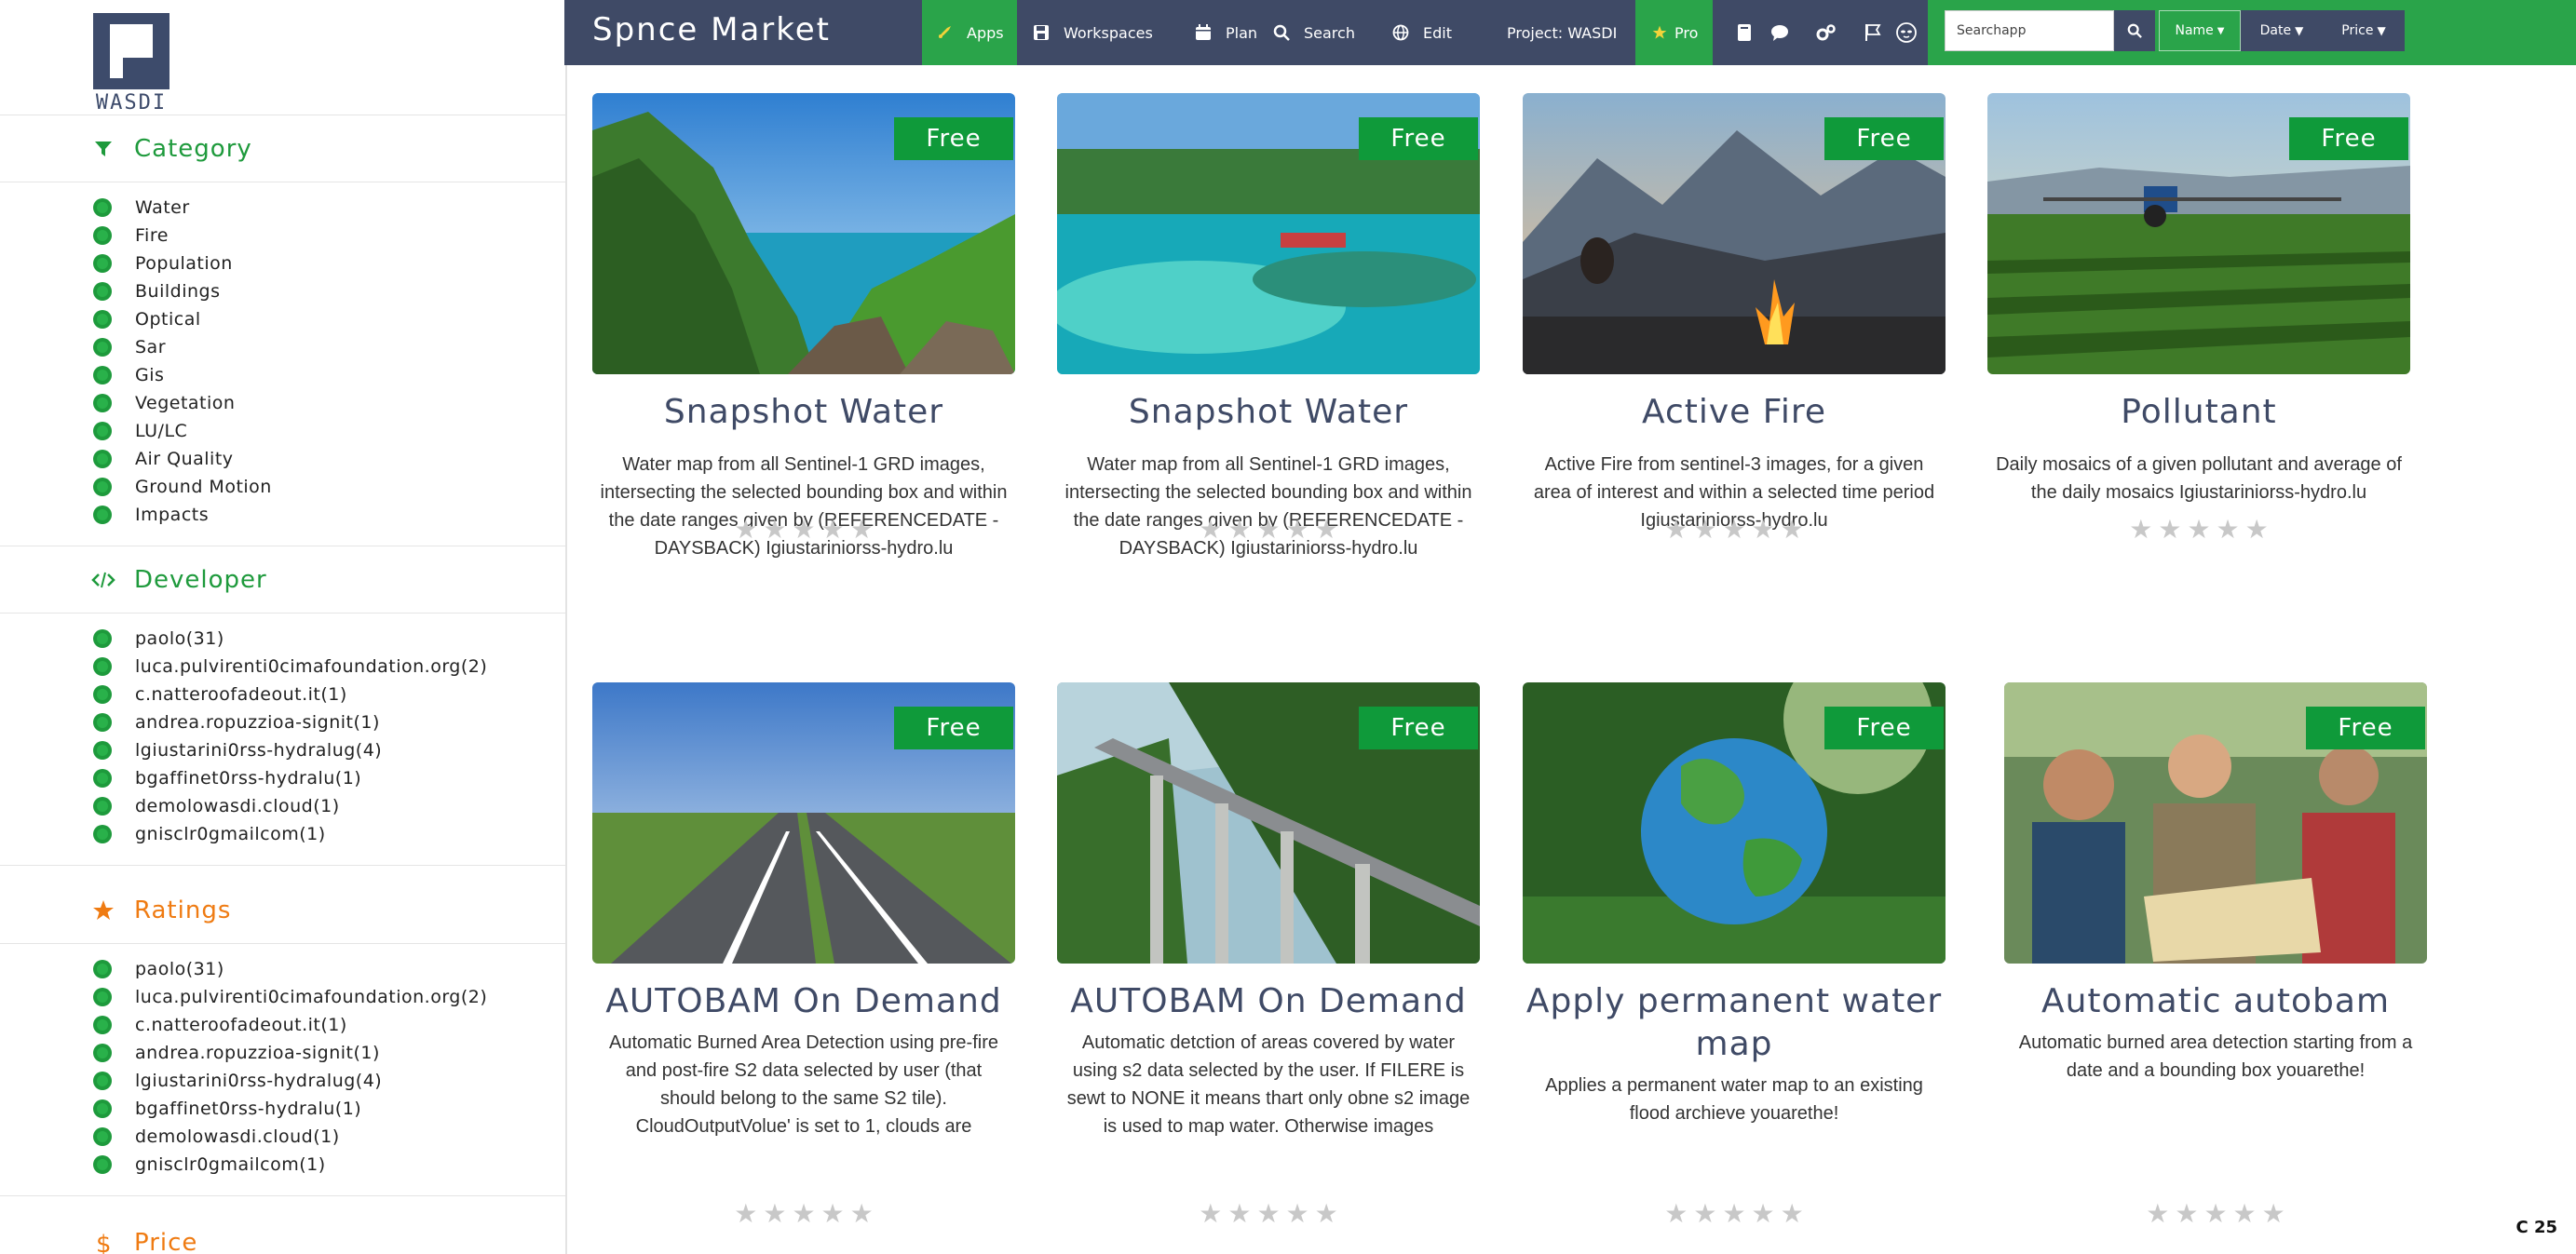 This screenshot has height=1254, width=2576. Describe the element at coordinates (282, 667) in the screenshot. I see `developer-item: luca.pulvirenti0cimafoundation.org(2)` at that location.